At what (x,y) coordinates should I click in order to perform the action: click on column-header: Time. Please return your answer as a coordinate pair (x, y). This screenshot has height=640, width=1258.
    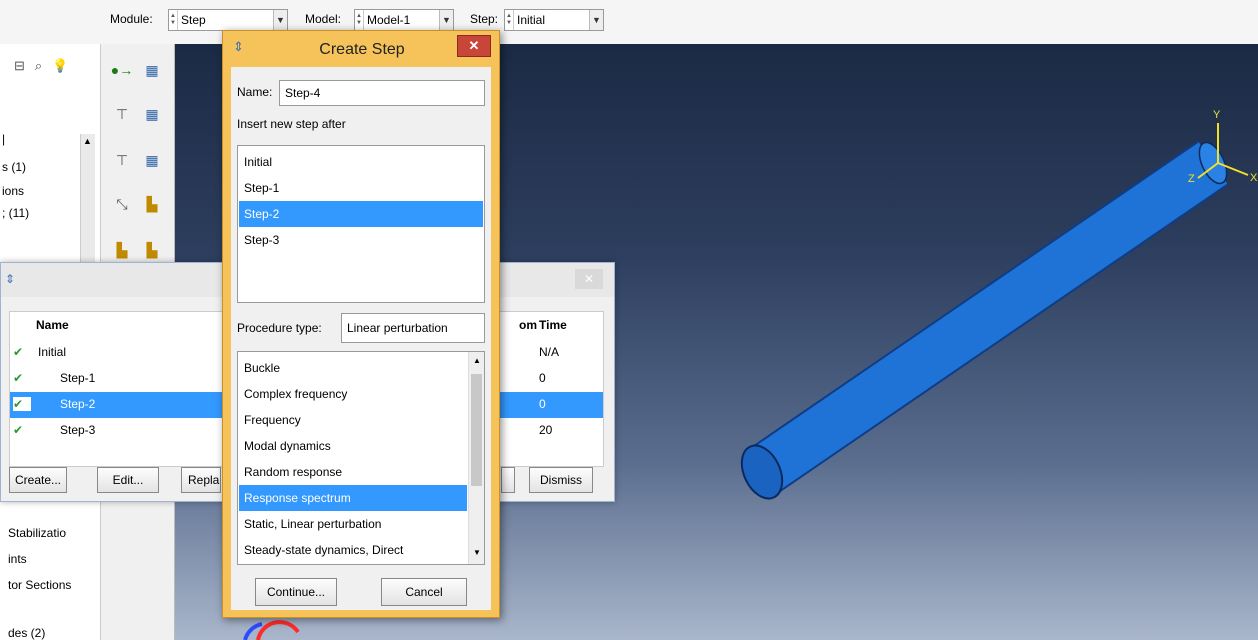
    Looking at the image, I should click on (553, 325).